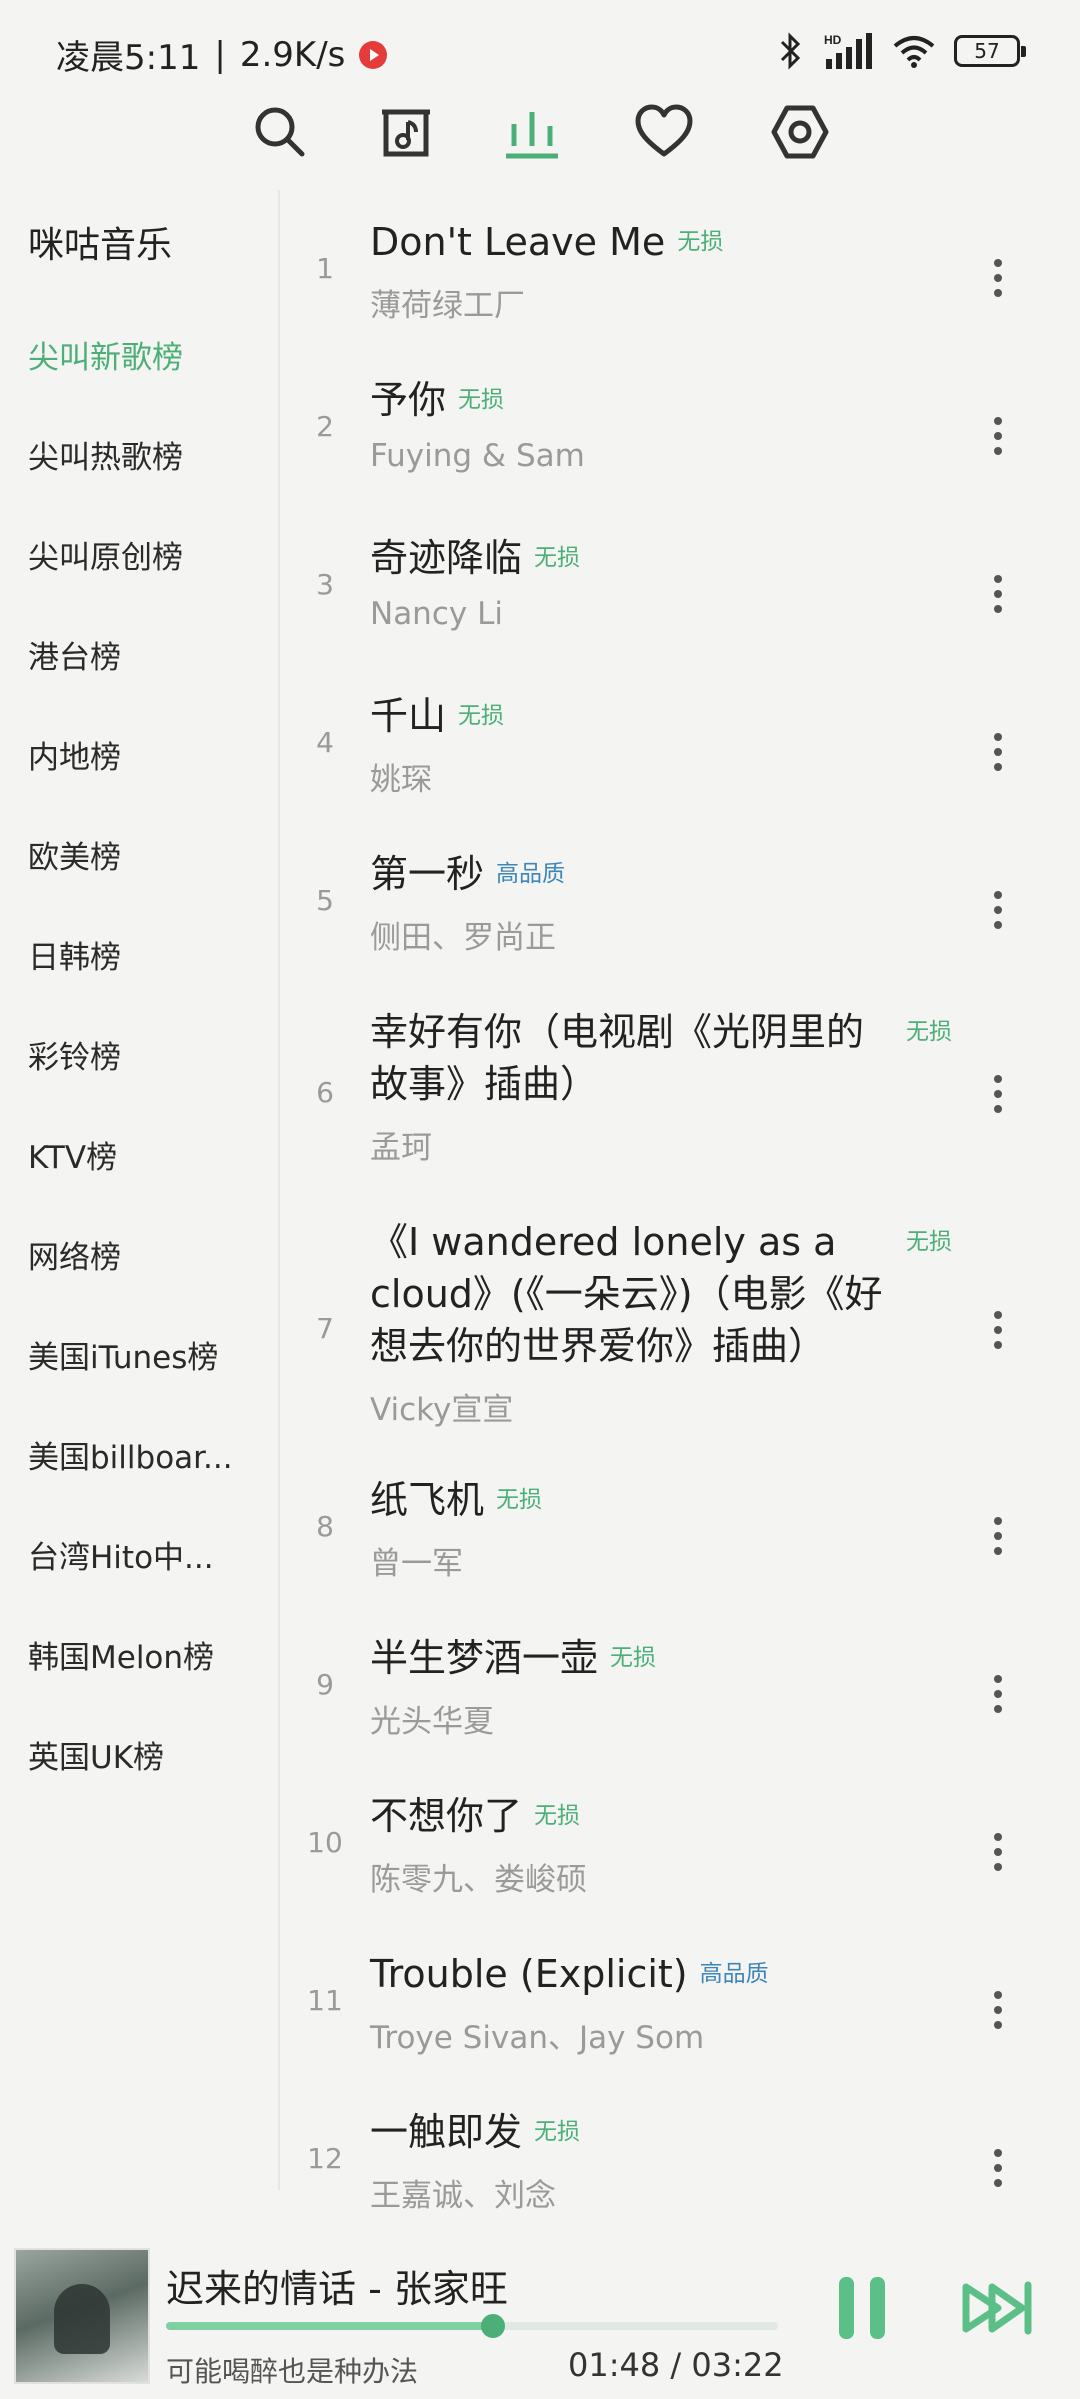  What do you see at coordinates (540, 2310) in the screenshot?
I see `mini-player: 迟来的情话 - 张家旺 可能喝醉也是种办法 01:48 / 03:22` at bounding box center [540, 2310].